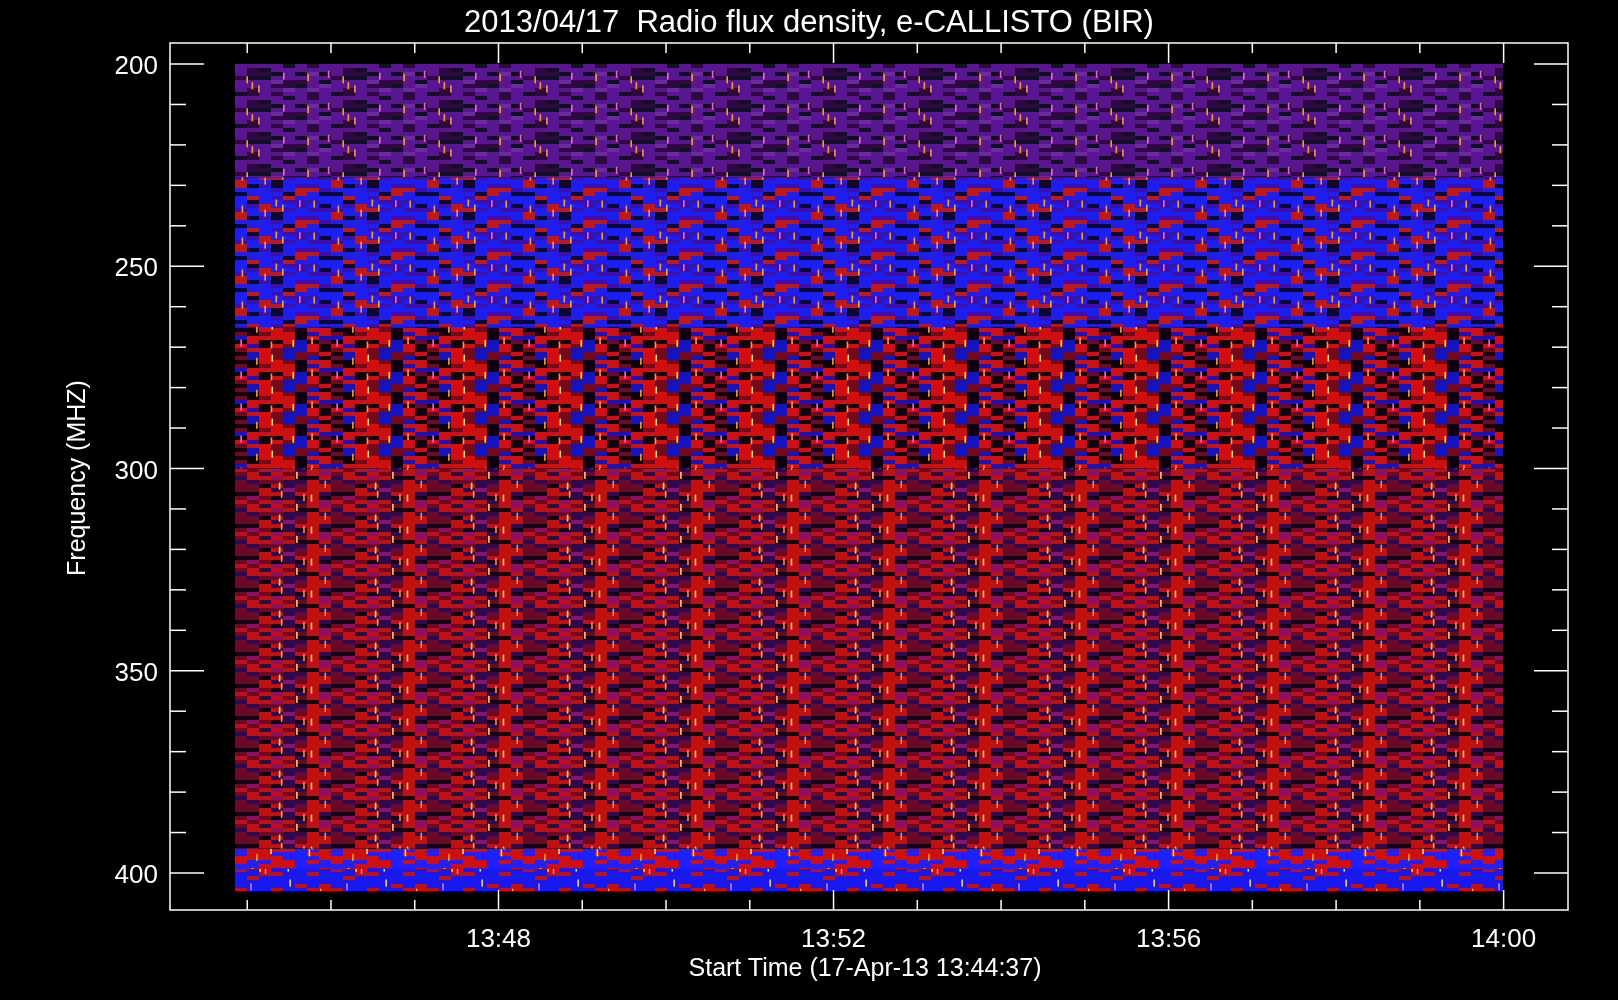  Describe the element at coordinates (1169, 938) in the screenshot. I see `x-tick-label: 13:56` at that location.